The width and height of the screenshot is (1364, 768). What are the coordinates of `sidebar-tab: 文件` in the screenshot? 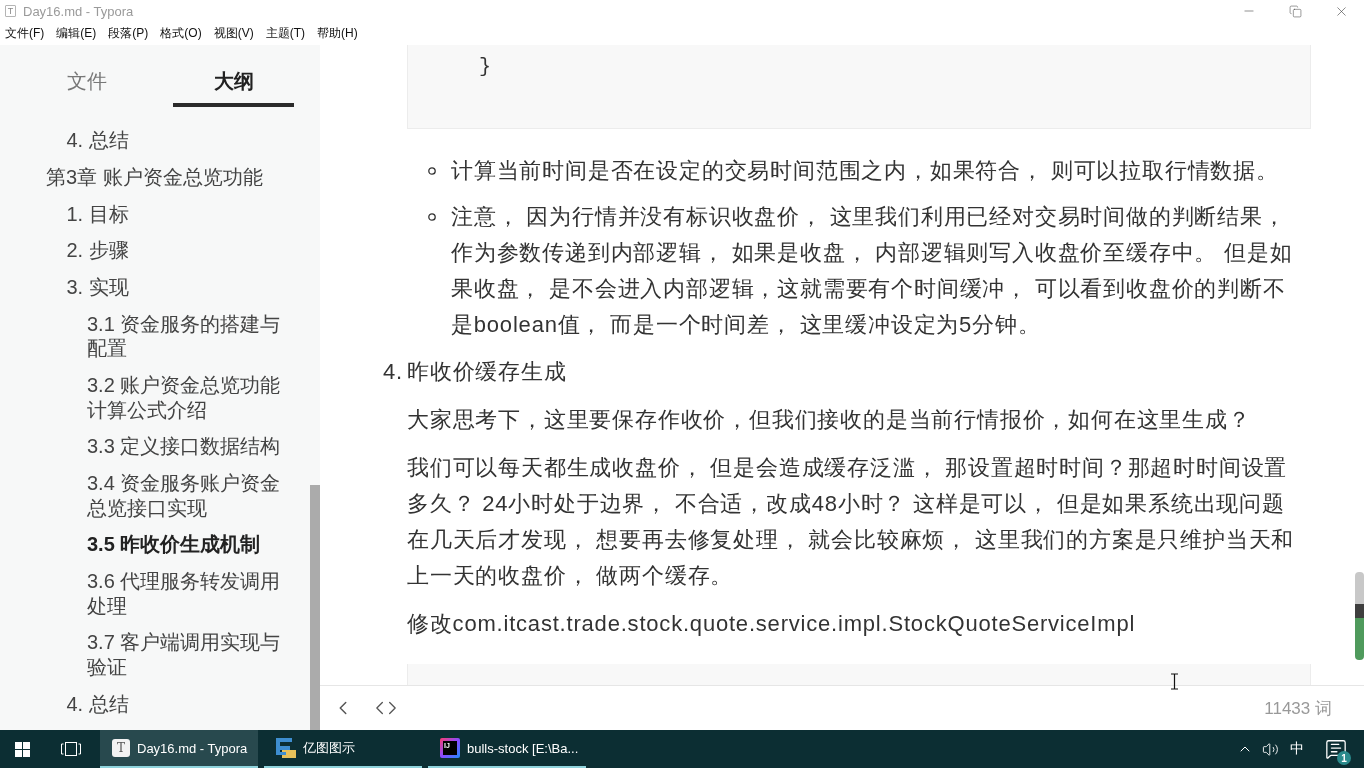 It's located at (86, 76).